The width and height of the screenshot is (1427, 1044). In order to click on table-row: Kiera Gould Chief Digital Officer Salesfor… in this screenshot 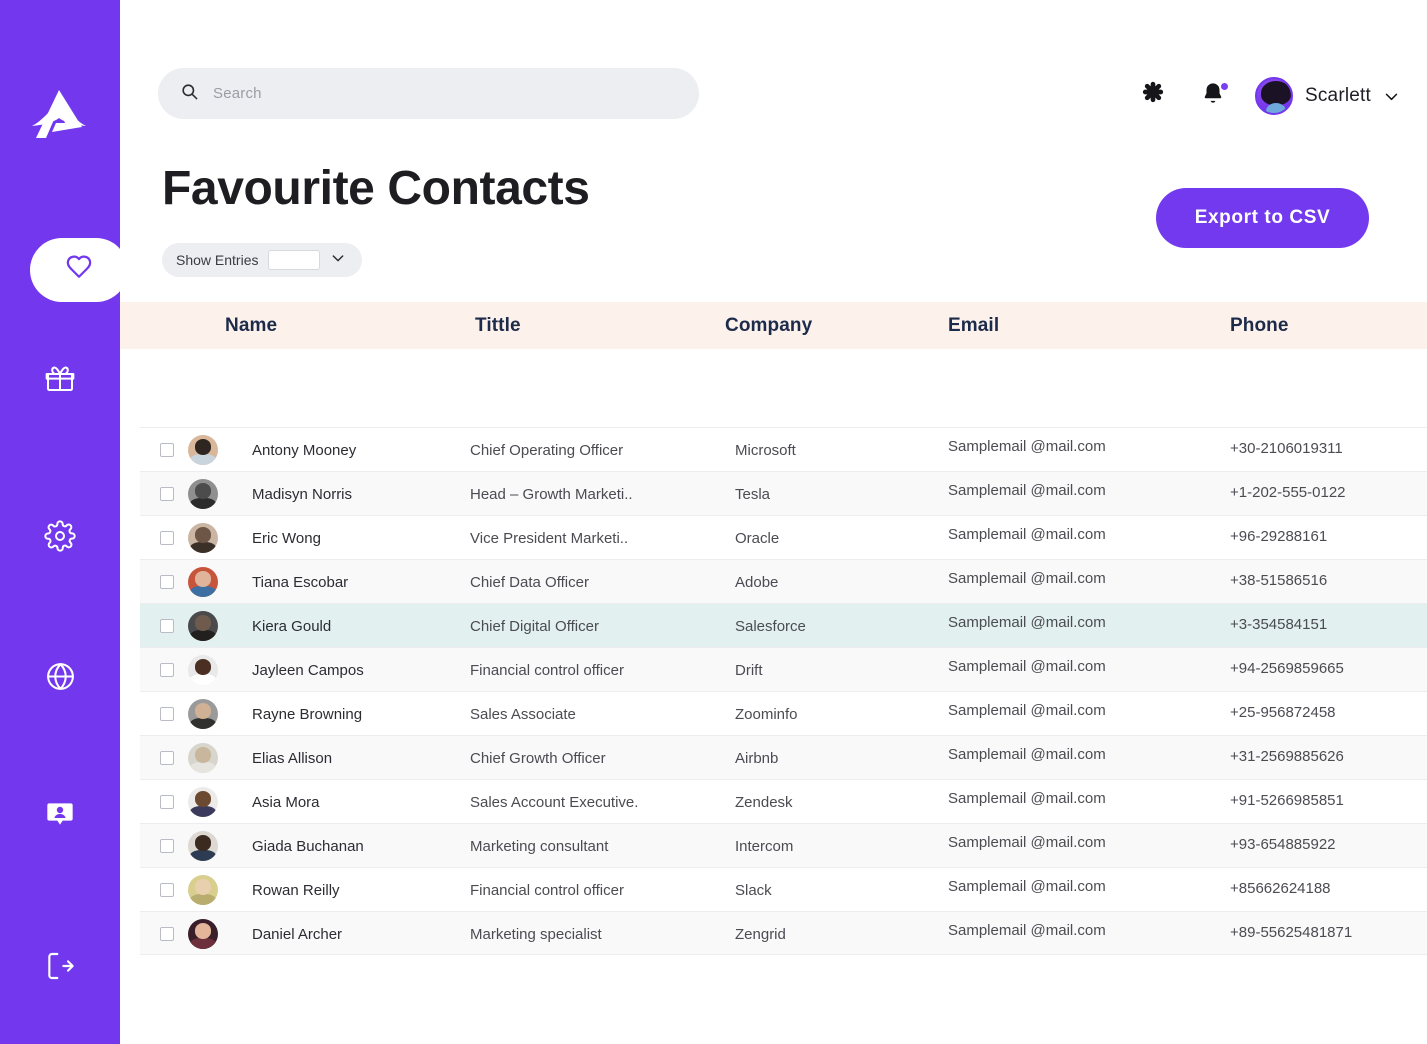, I will do `click(783, 625)`.